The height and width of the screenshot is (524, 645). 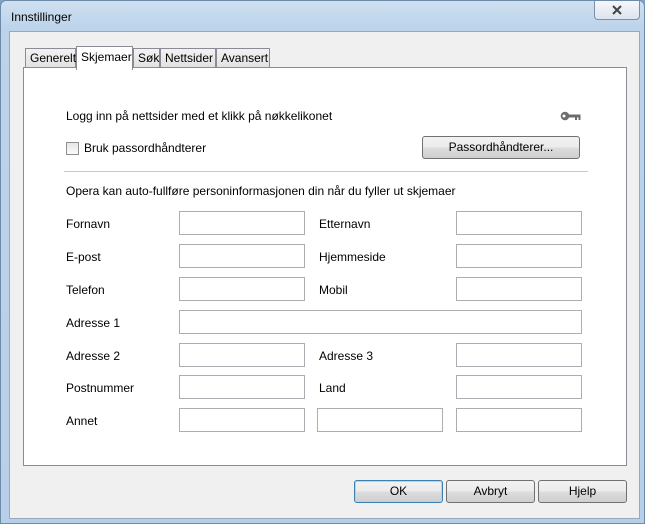 What do you see at coordinates (519, 355) in the screenshot?
I see `address3-field` at bounding box center [519, 355].